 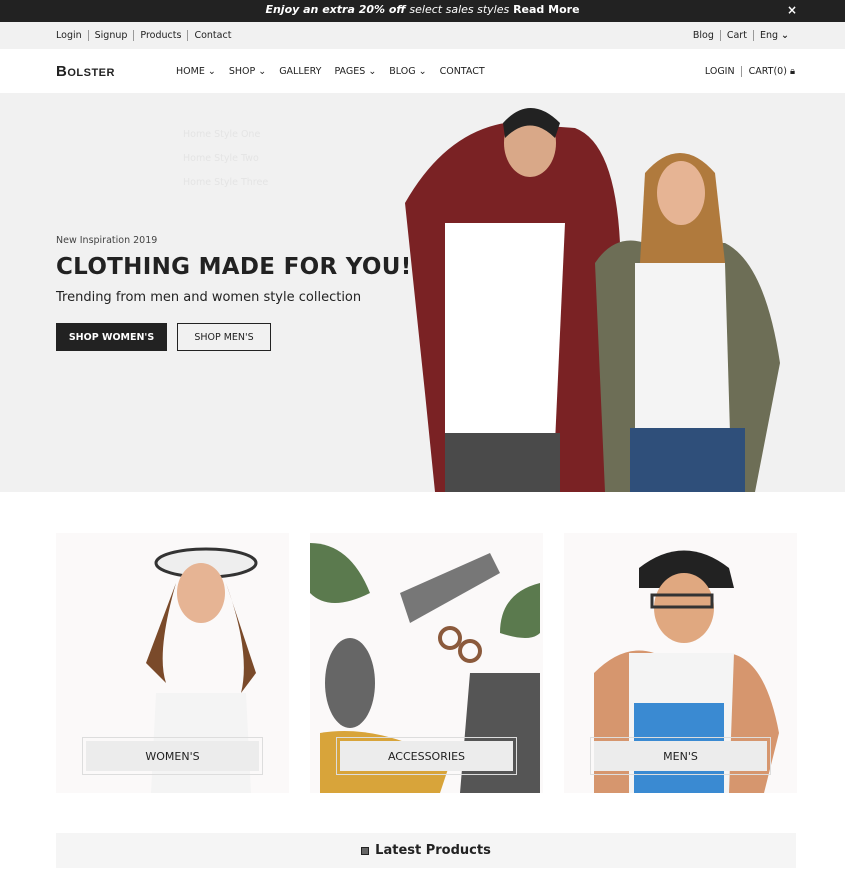 I want to click on language-select: Eng ⌄, so click(x=773, y=35).